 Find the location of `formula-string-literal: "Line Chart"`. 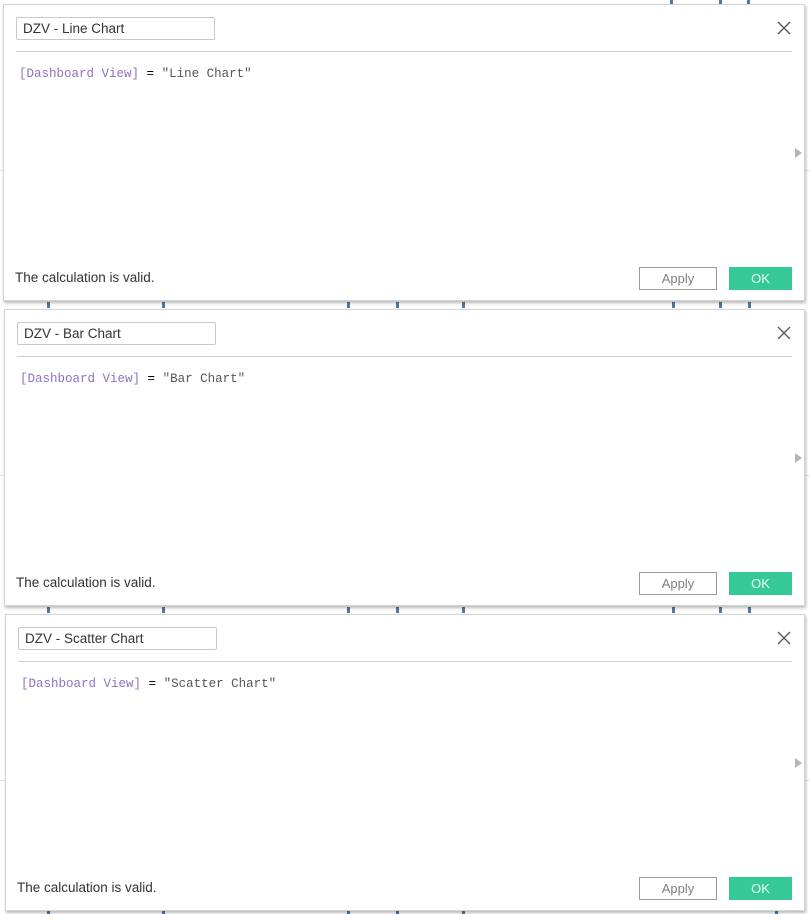

formula-string-literal: "Line Chart" is located at coordinates (206, 74).